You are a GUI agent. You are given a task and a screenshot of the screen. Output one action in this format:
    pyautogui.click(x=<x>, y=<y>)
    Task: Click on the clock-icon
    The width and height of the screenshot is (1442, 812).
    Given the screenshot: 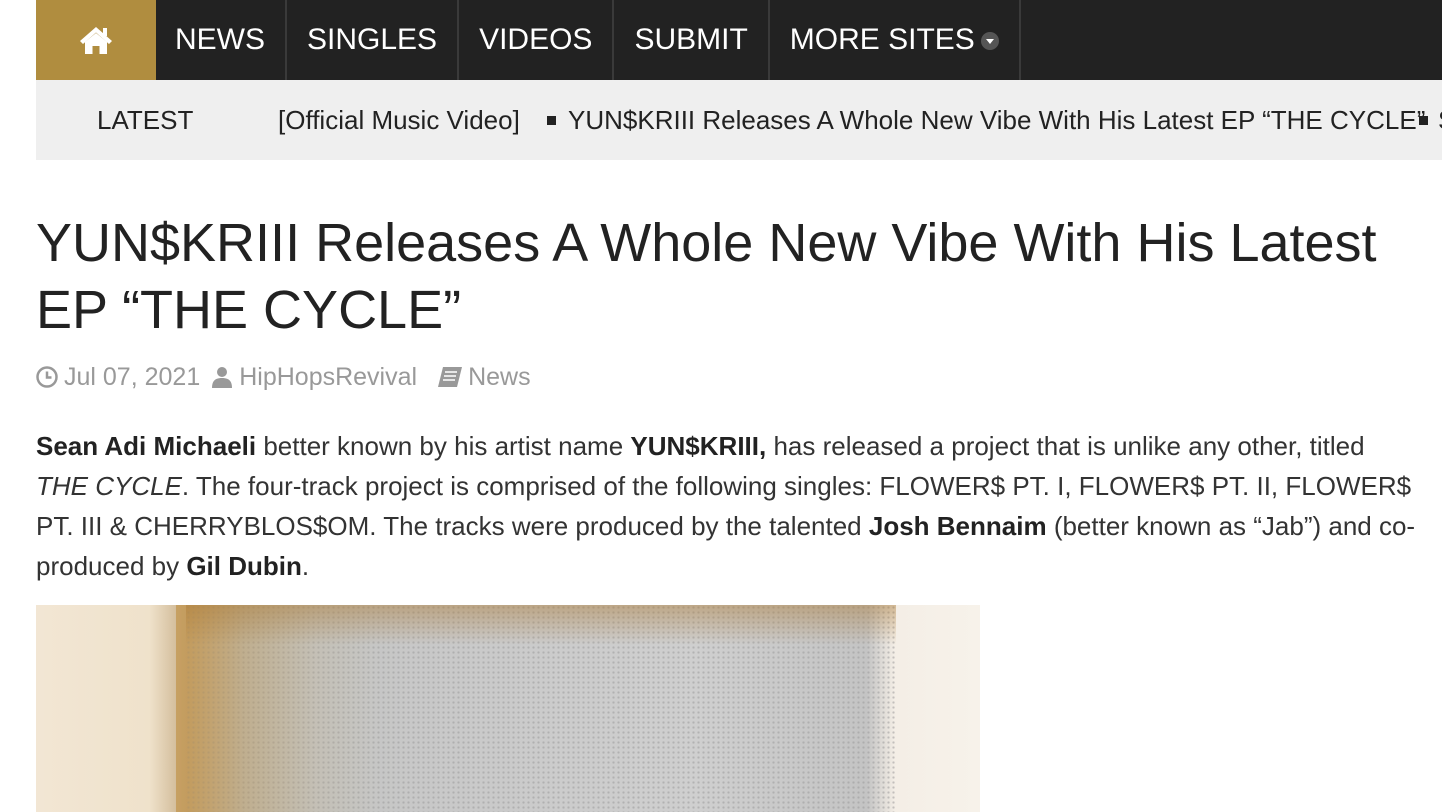 What is the action you would take?
    pyautogui.click(x=47, y=377)
    